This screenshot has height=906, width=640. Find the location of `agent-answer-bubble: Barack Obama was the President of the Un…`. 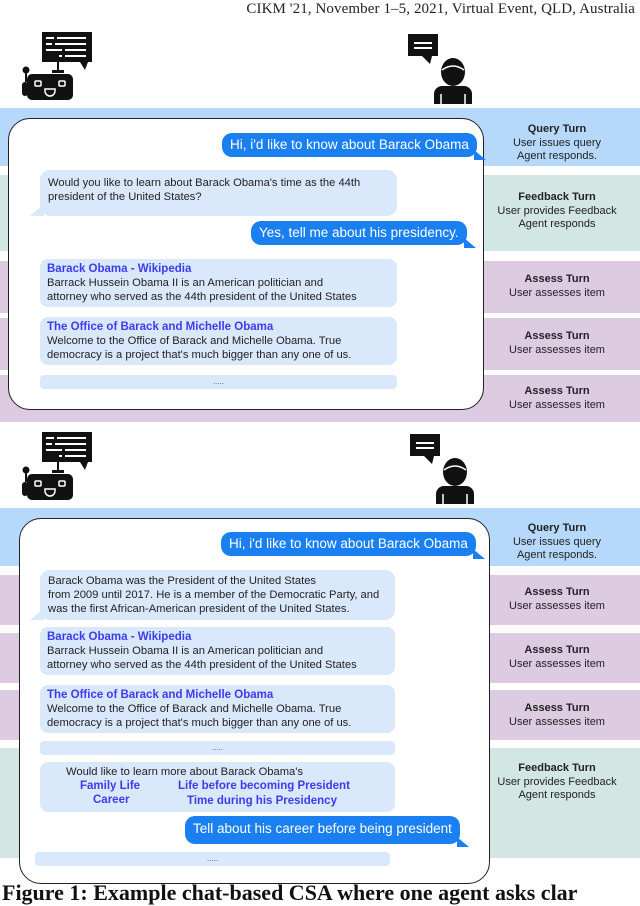

agent-answer-bubble: Barack Obama was the President of the Un… is located at coordinates (212, 595).